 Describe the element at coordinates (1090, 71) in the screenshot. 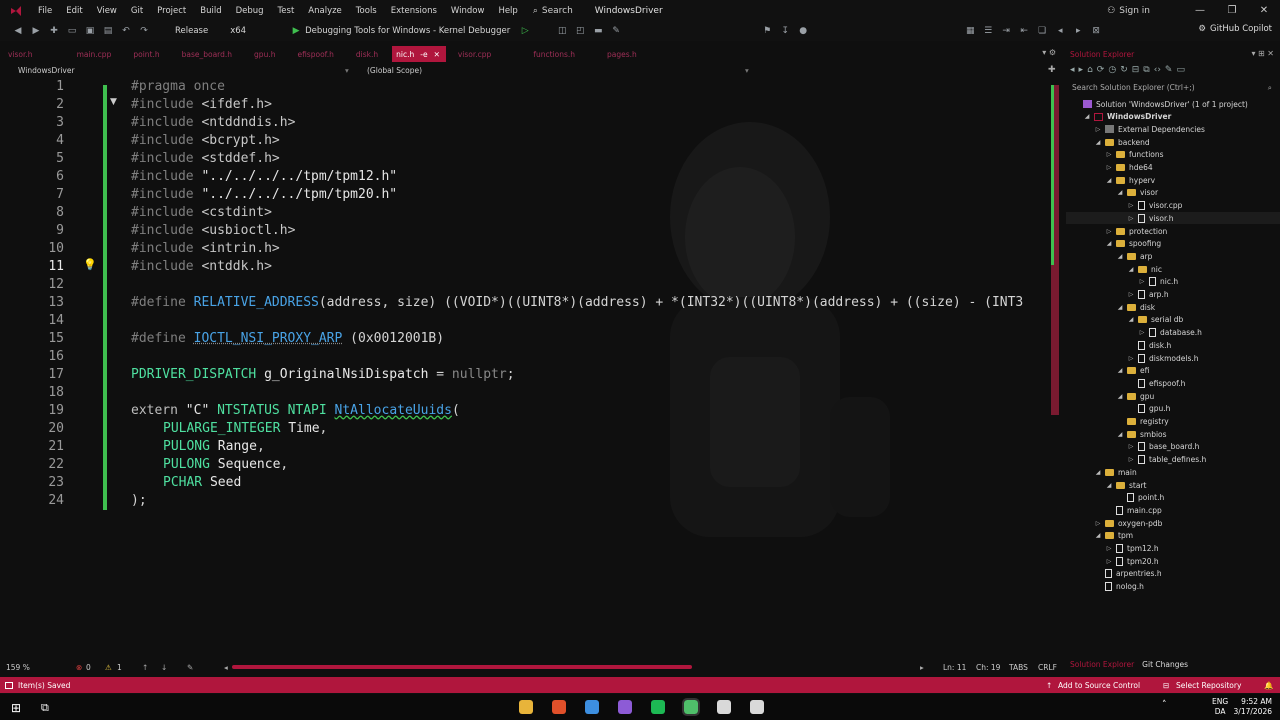

I see `home-icon: ⌂` at that location.